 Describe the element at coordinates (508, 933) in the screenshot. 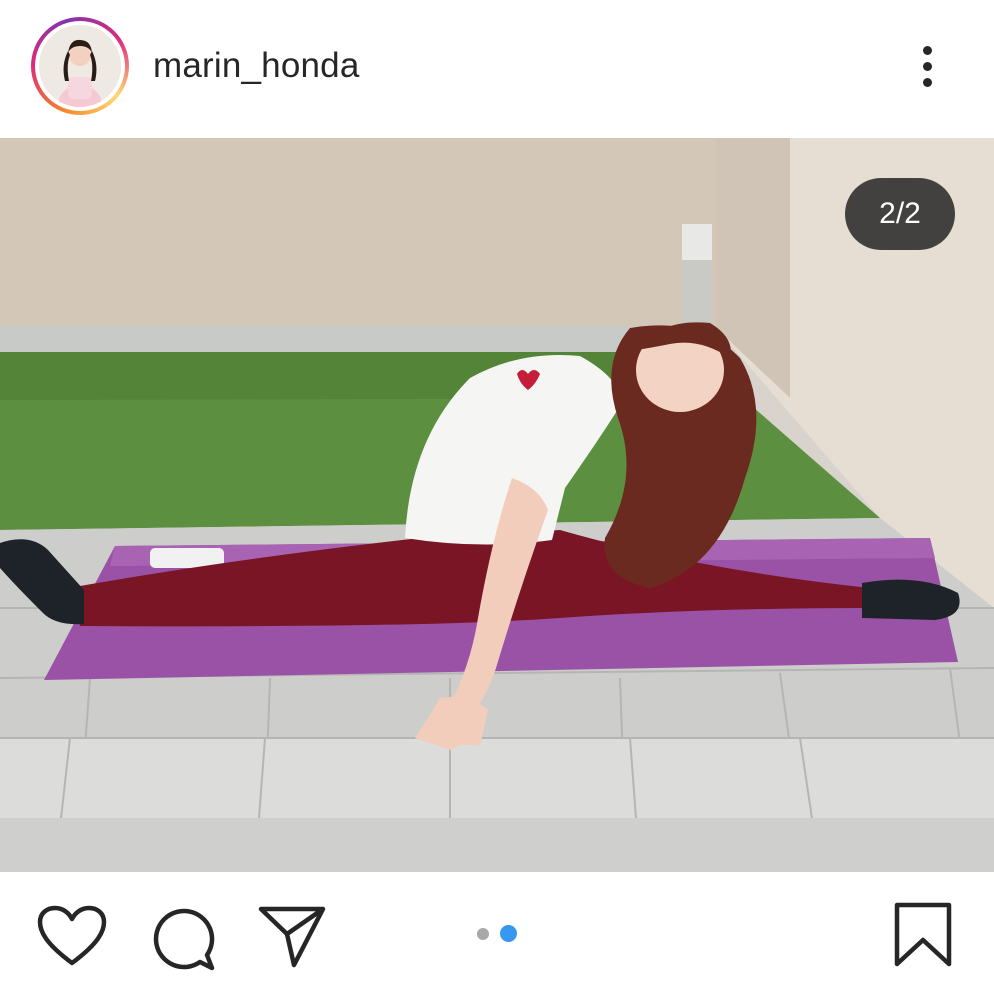

I see `carousel-dot-2-active` at that location.